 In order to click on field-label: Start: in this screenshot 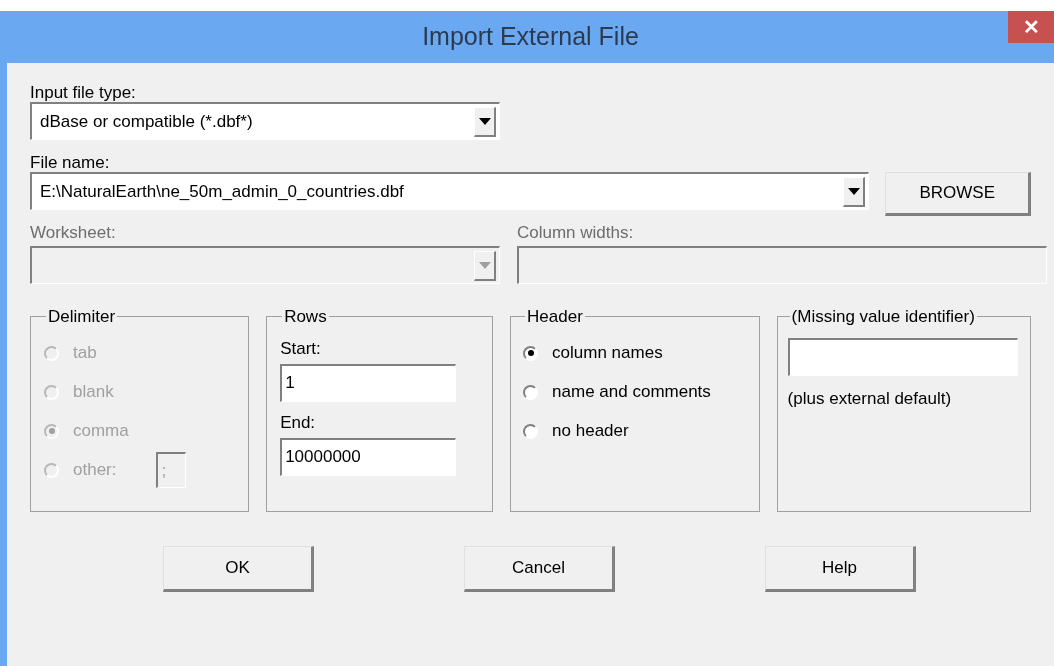, I will do `click(301, 348)`.